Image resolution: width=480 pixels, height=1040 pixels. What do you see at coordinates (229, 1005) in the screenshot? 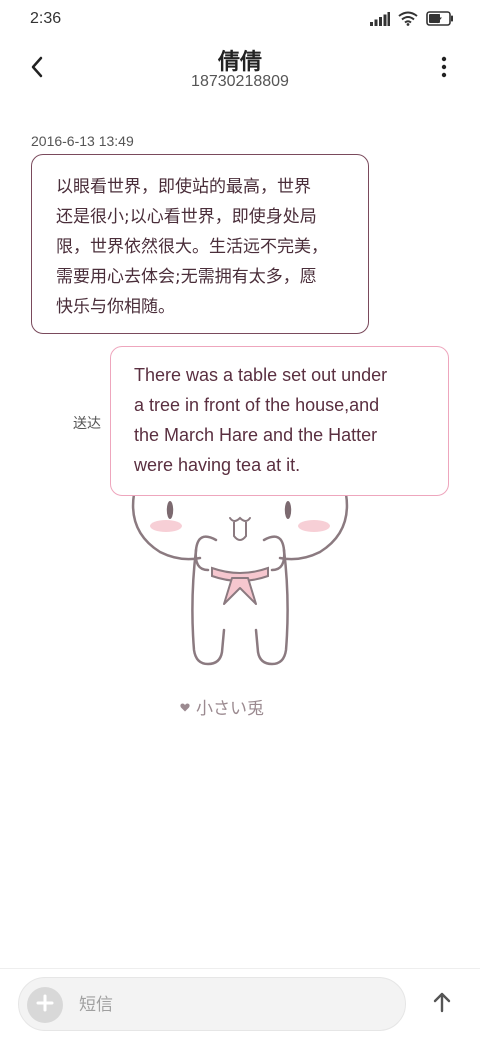
I see `sms-text-input` at bounding box center [229, 1005].